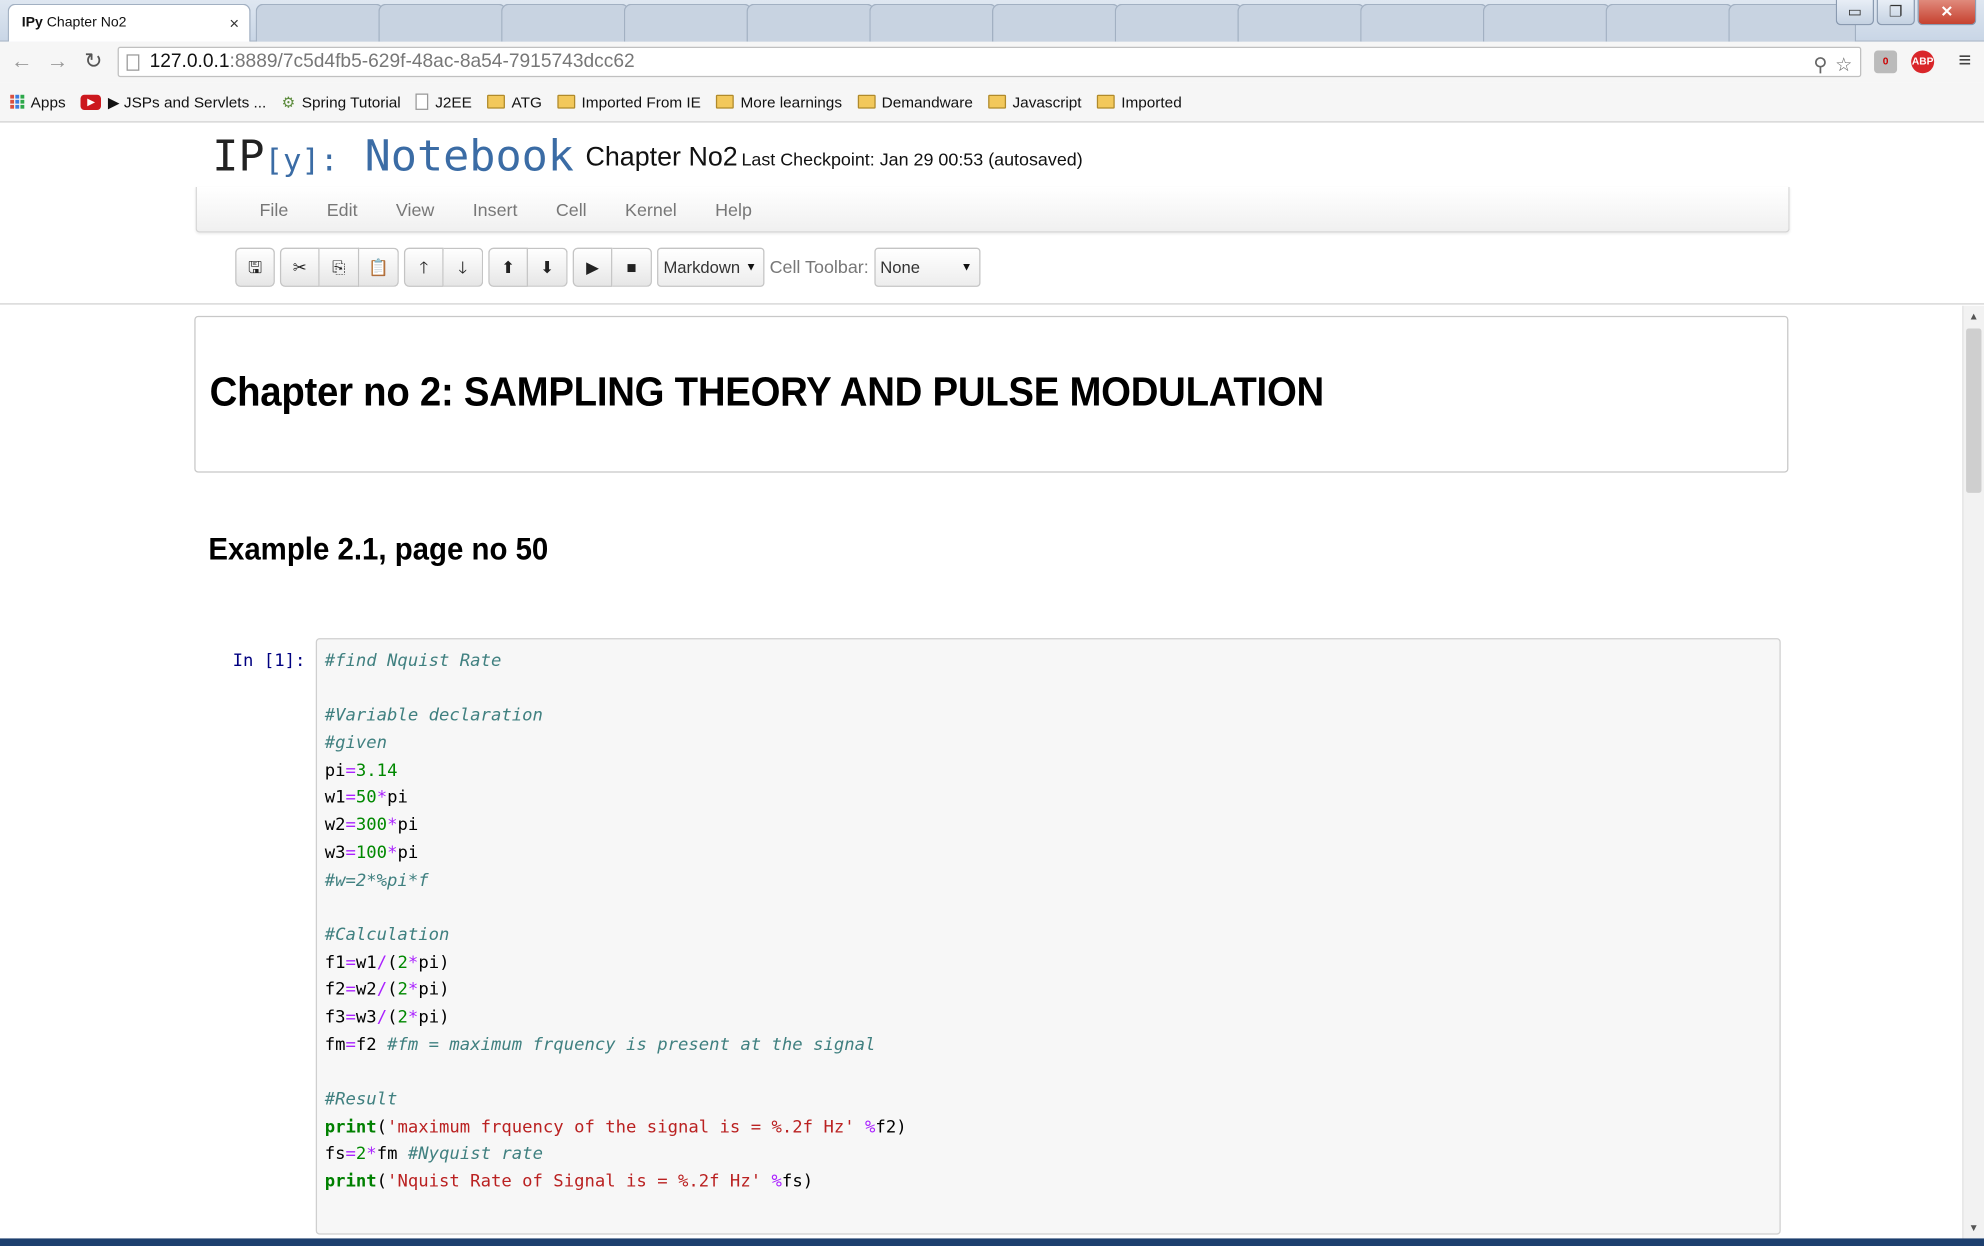  I want to click on code-token: 50, so click(366, 798).